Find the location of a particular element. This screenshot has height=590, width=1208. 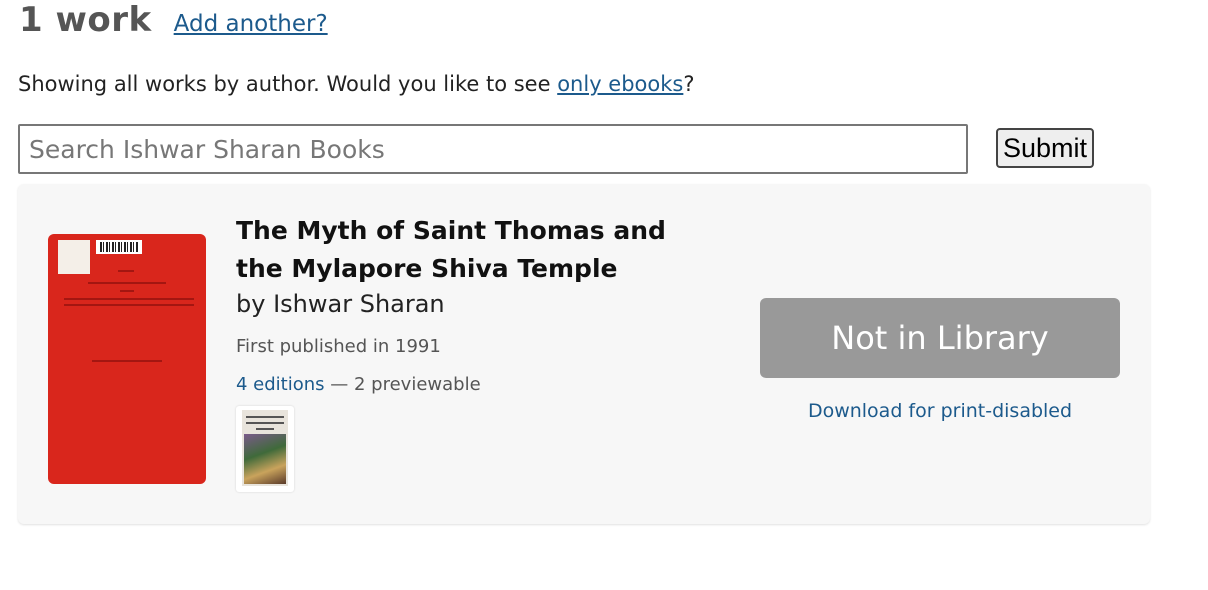

search-input is located at coordinates (493, 149).